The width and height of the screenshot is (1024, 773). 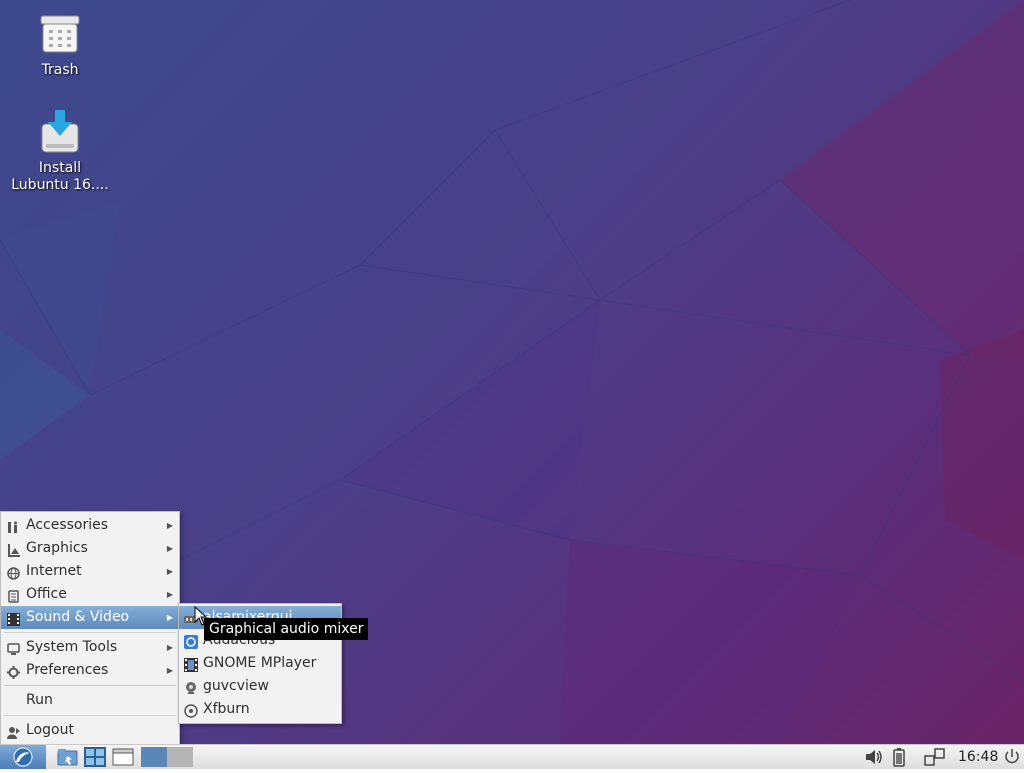 I want to click on menu-item-sound-video: Sound & Video ▶, so click(x=90, y=617).